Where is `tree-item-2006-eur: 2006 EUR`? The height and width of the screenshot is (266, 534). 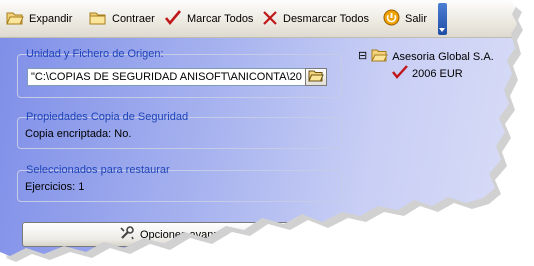
tree-item-2006-eur: 2006 EUR is located at coordinates (427, 73).